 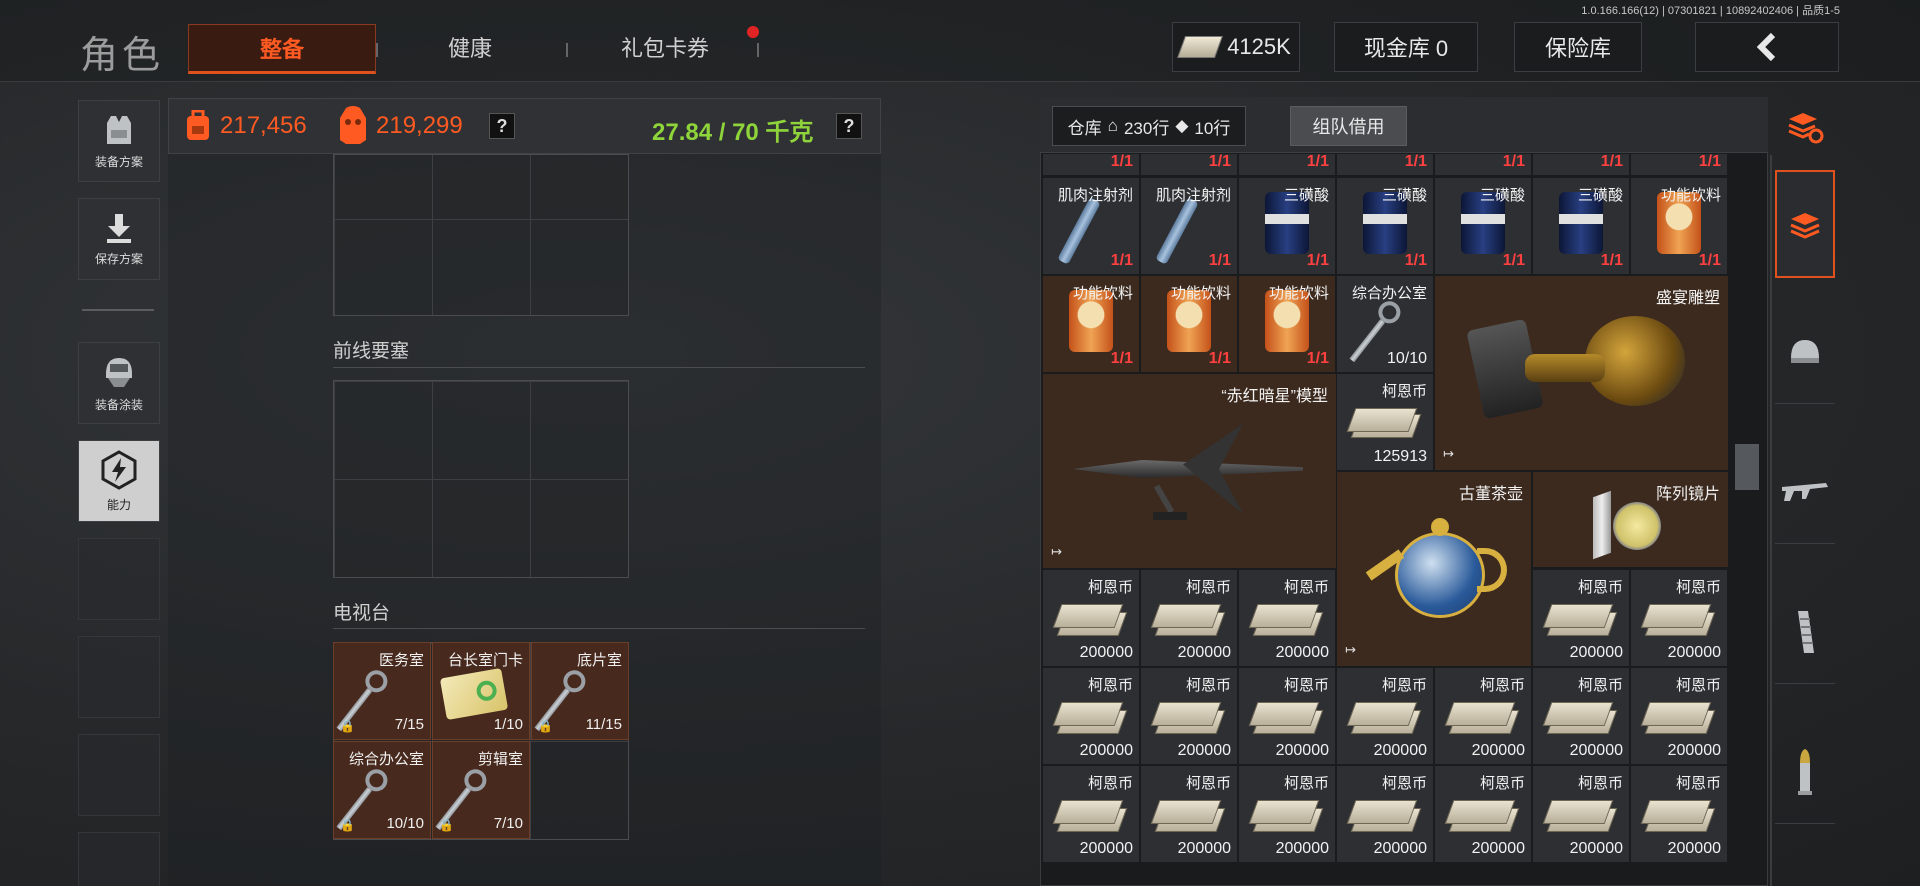 What do you see at coordinates (1578, 47) in the screenshot?
I see `safe-box-button: 保险库` at bounding box center [1578, 47].